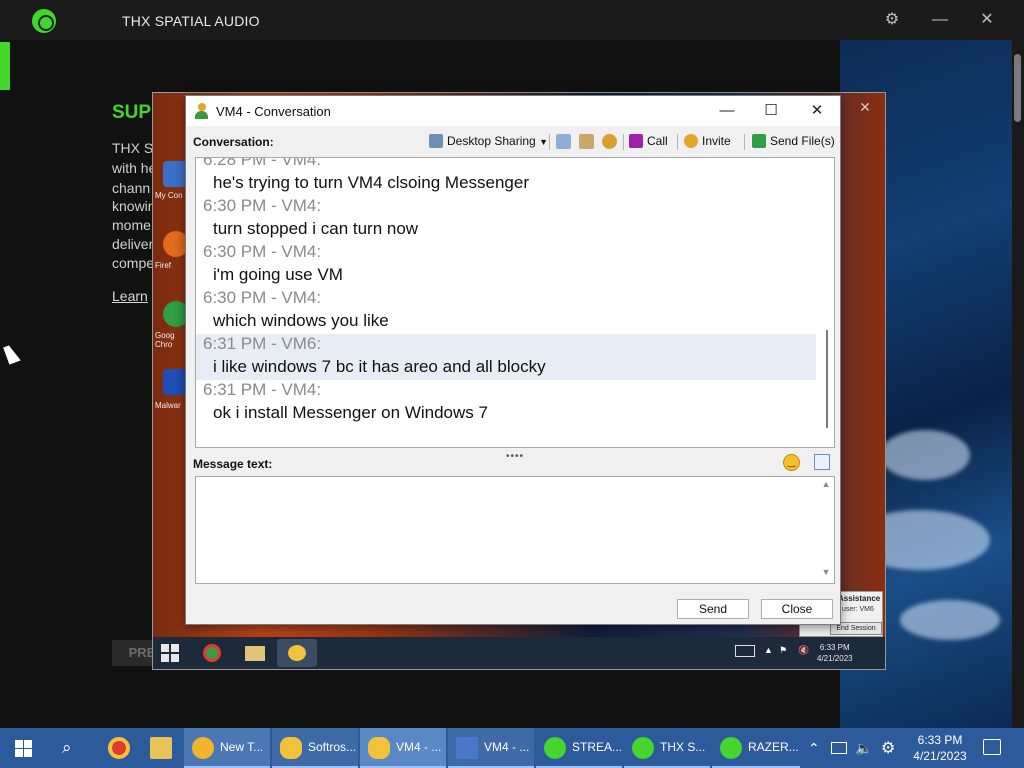  I want to click on thx-body-line: THX S, so click(133, 148).